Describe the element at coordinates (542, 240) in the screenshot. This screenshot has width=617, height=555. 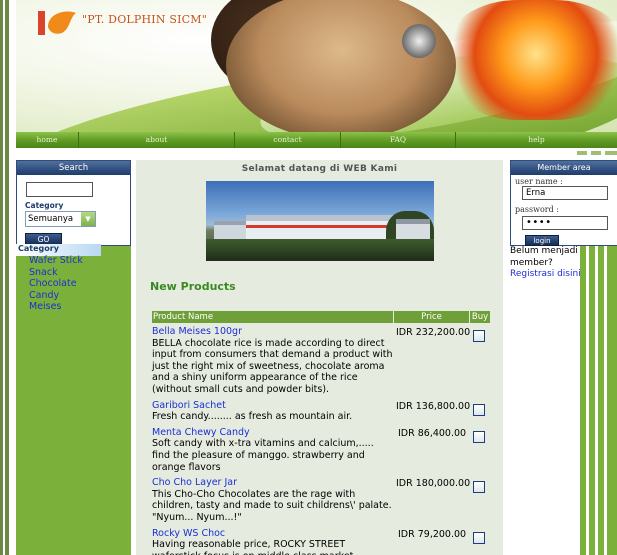
I see `login-button: login` at that location.